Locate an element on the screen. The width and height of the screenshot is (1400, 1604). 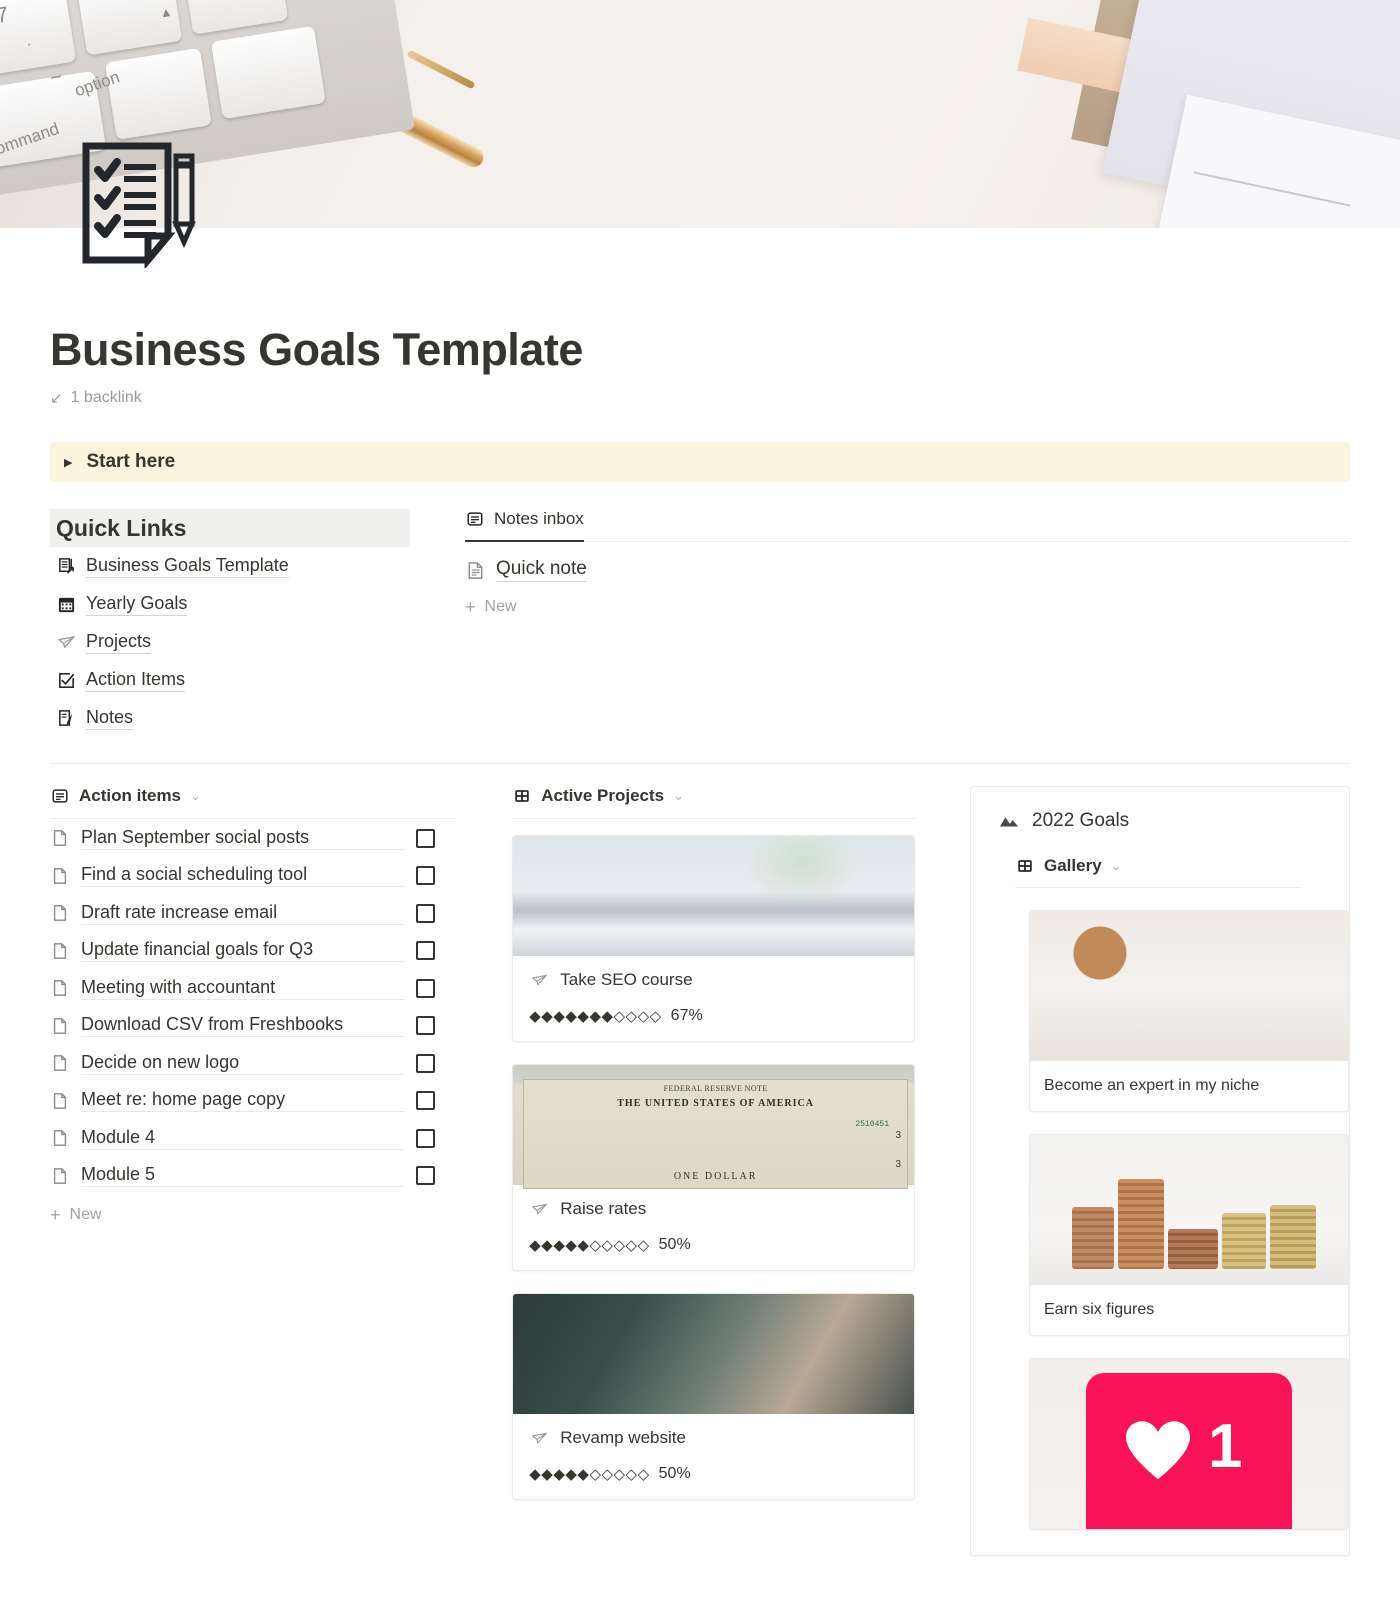
action-item-row: Update financial goals for Q3 is located at coordinates (253, 951).